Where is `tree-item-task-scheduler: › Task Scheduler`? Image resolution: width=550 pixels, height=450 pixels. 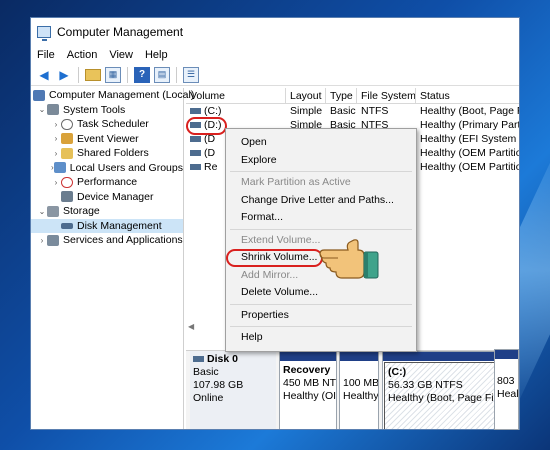 tree-item-task-scheduler: › Task Scheduler is located at coordinates (107, 124).